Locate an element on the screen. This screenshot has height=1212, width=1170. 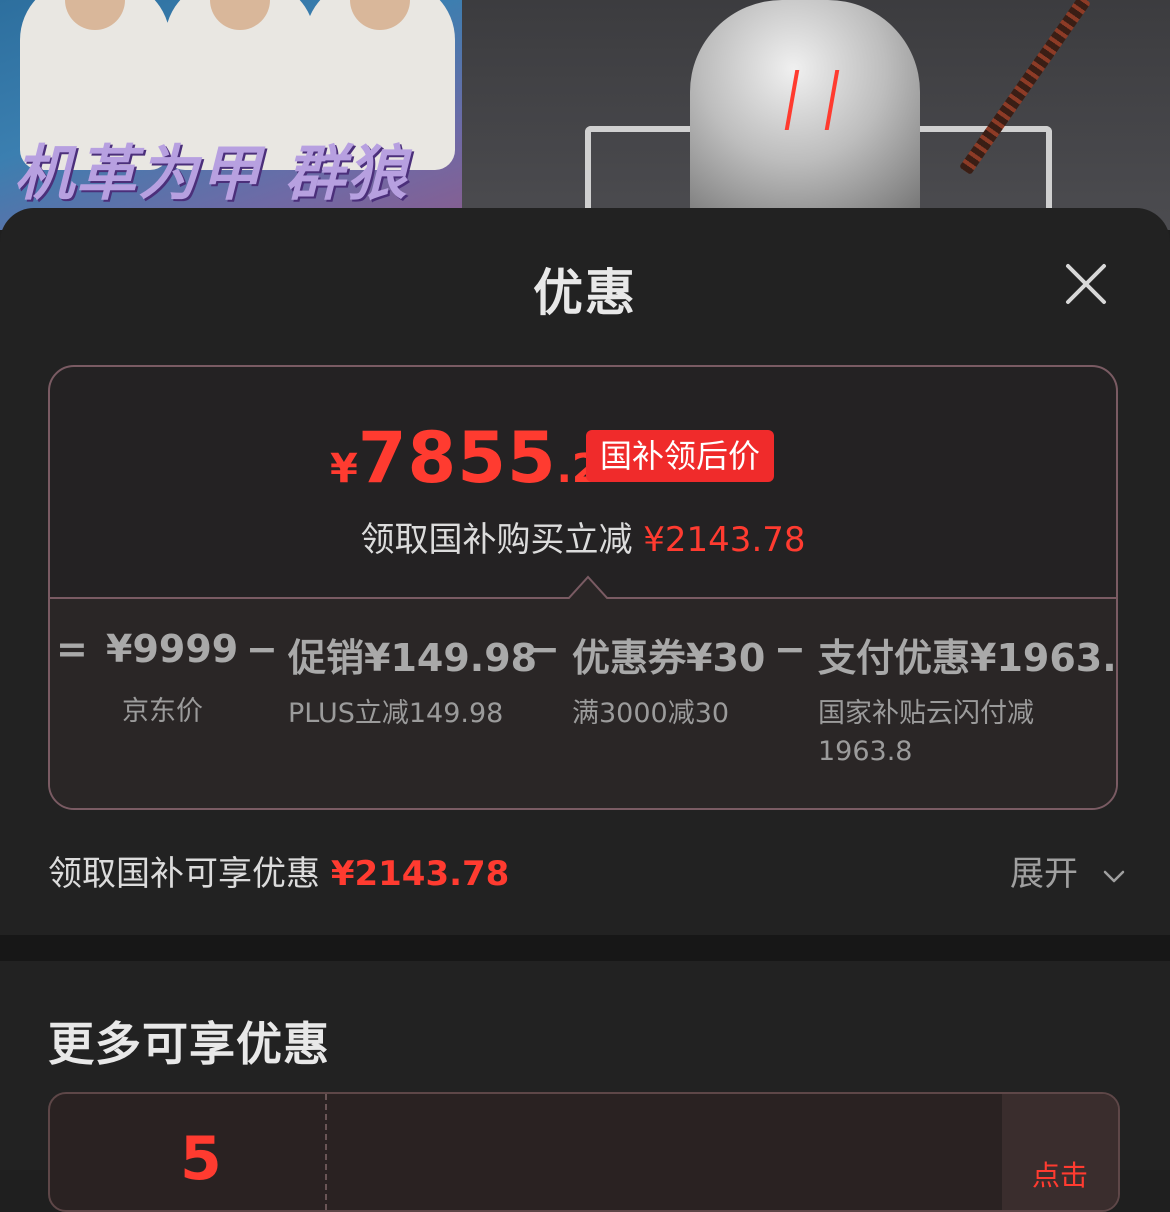
coupon-value: 5 is located at coordinates (201, 1159).